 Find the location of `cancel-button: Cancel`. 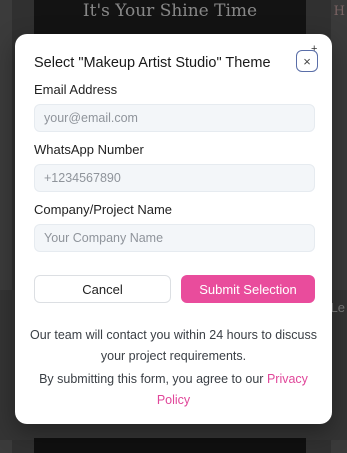

cancel-button: Cancel is located at coordinates (102, 289).